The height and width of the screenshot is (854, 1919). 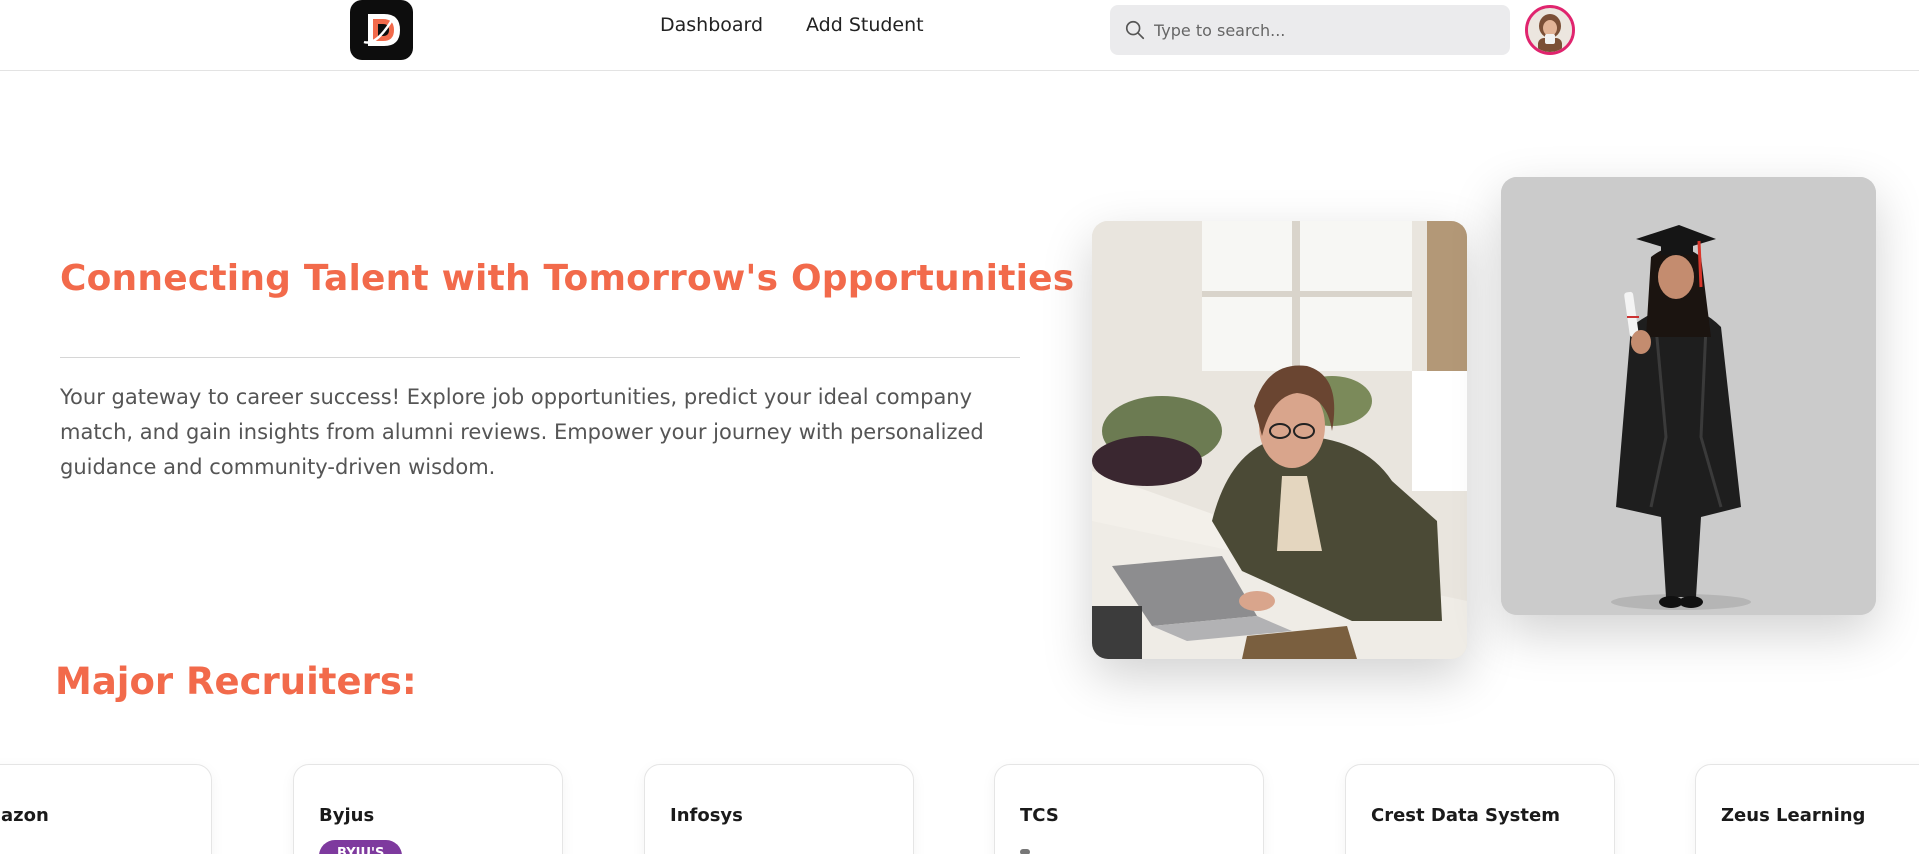 I want to click on company-card-zeus-learning: Zeus Learning, so click(x=1807, y=809).